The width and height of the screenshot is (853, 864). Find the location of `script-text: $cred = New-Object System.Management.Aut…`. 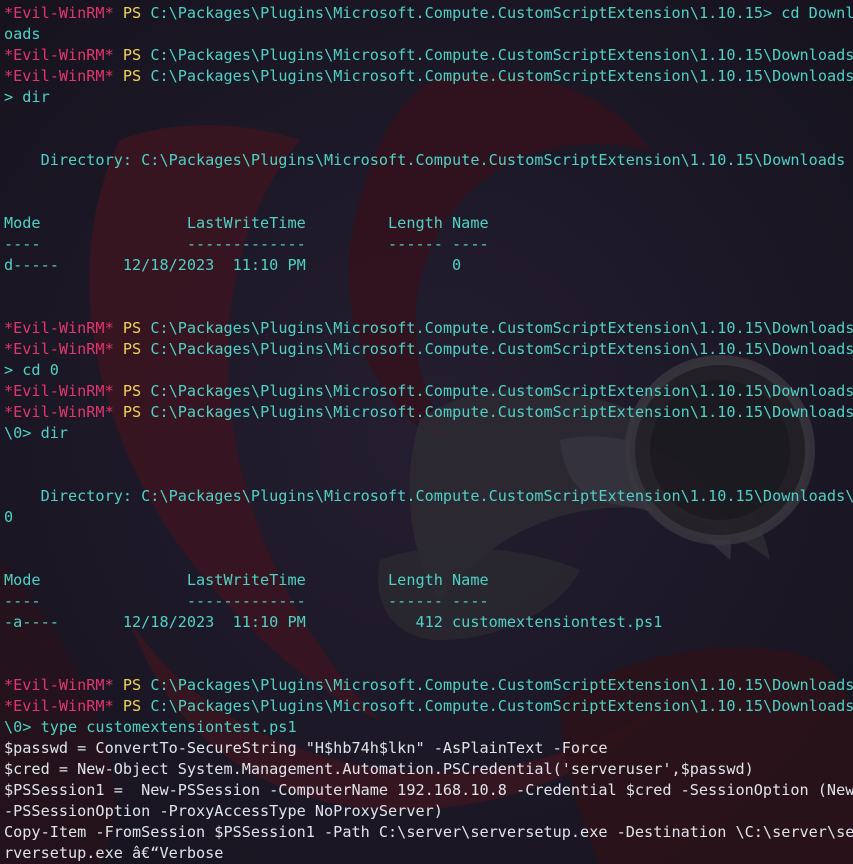

script-text: $cred = New-Object System.Management.Aut… is located at coordinates (379, 769).